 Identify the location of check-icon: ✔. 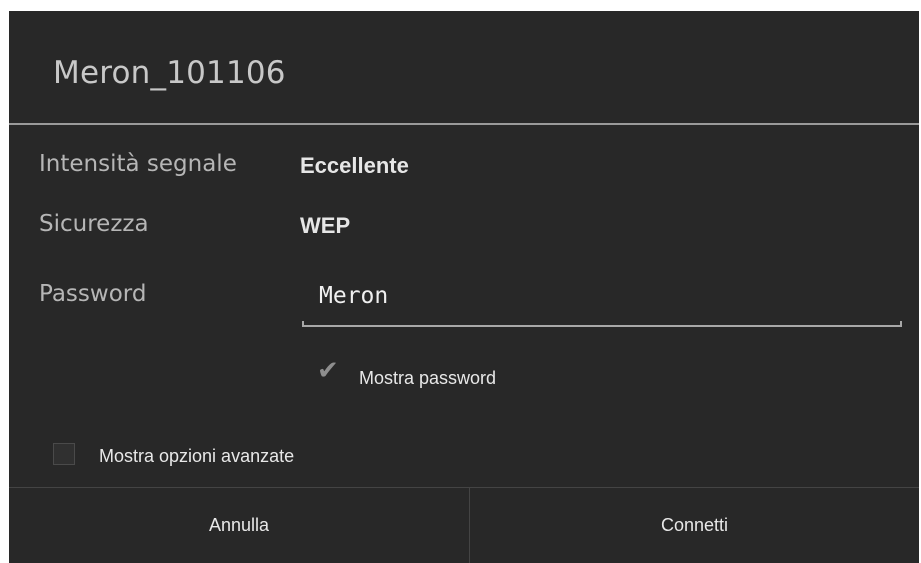
(328, 371).